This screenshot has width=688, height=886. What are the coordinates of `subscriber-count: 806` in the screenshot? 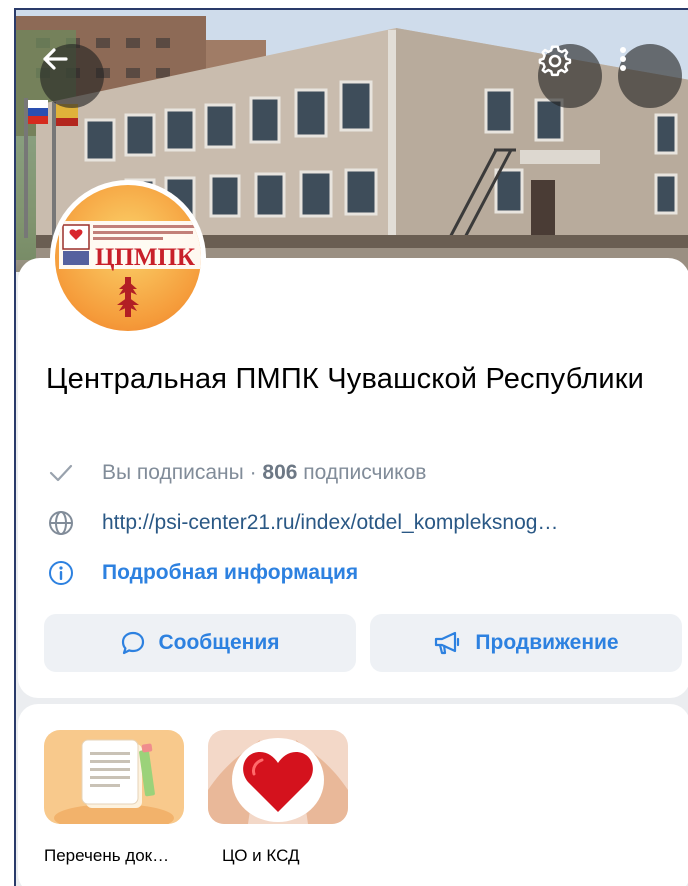 It's located at (280, 472).